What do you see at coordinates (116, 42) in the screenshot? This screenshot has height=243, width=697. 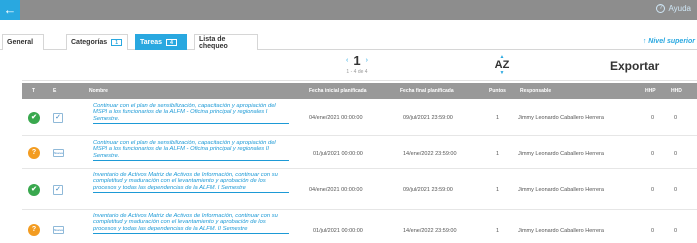 I see `tab-categorias-count: 1` at bounding box center [116, 42].